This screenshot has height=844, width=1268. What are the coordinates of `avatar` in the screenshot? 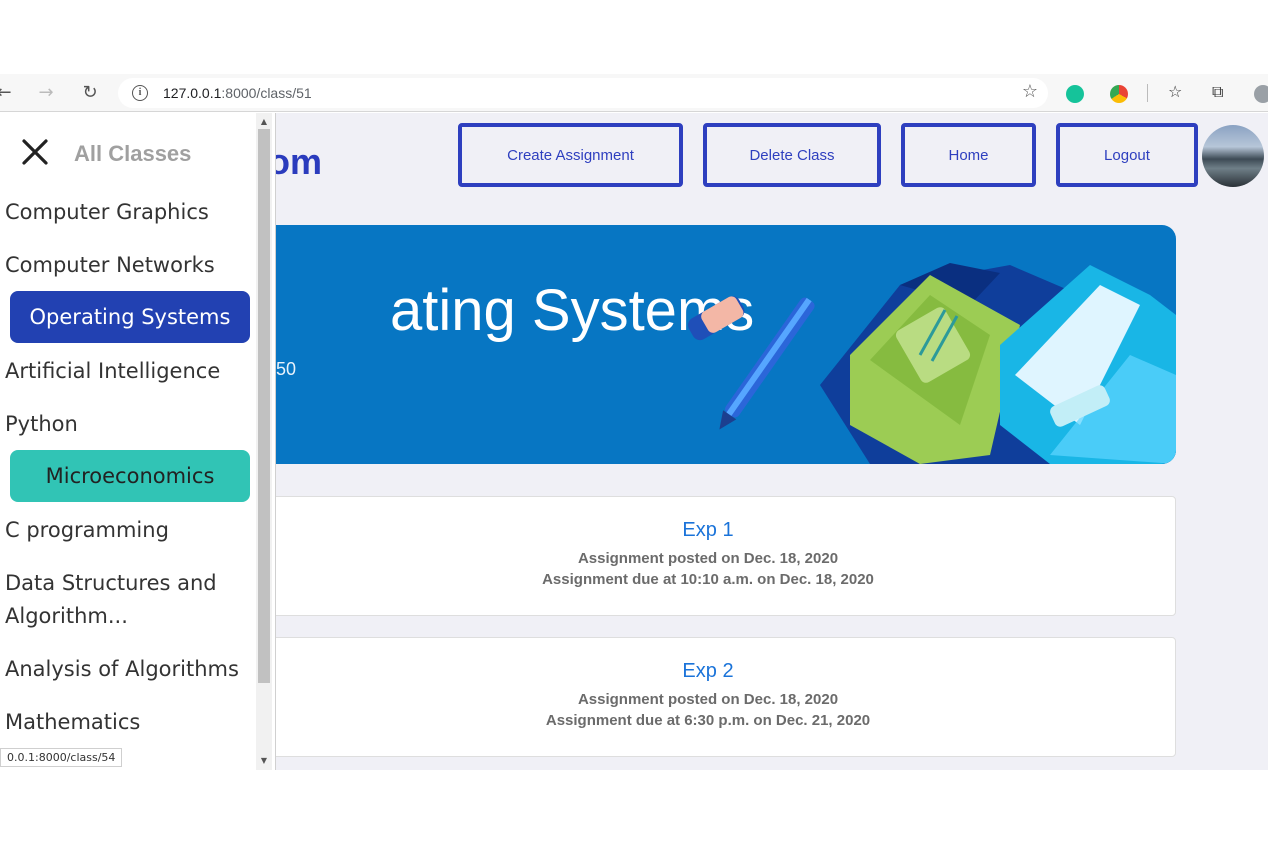 It's located at (1233, 156).